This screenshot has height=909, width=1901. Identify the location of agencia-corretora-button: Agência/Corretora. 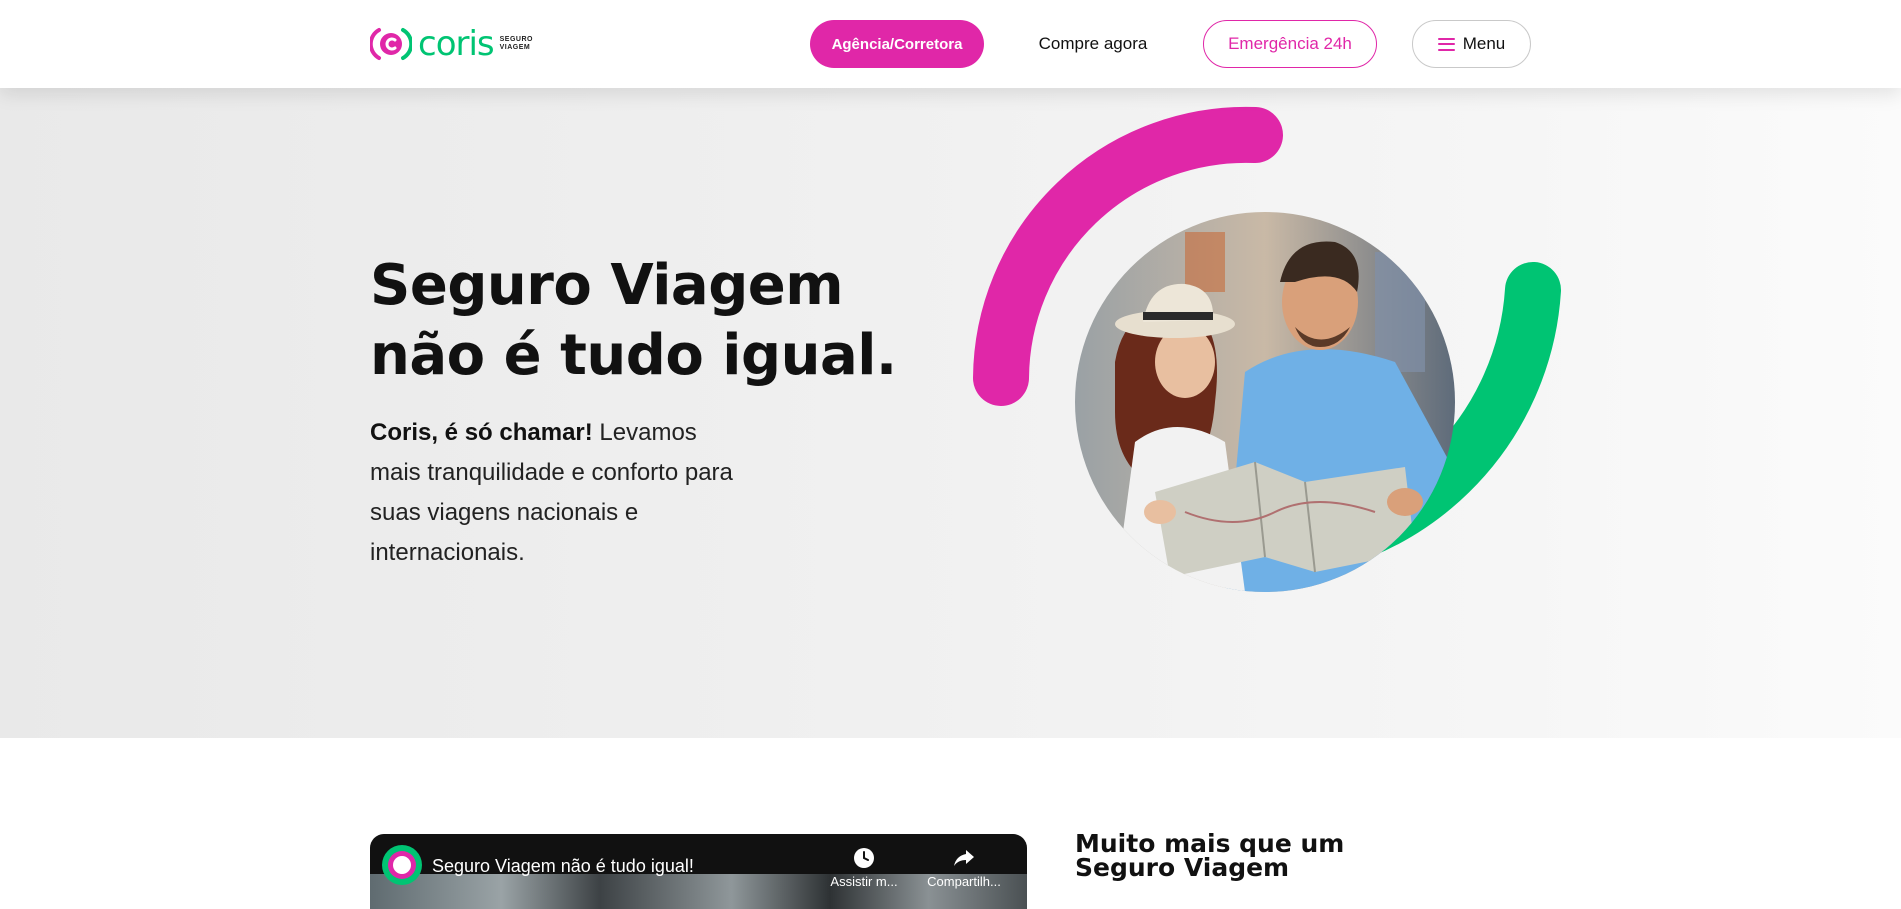
(897, 44).